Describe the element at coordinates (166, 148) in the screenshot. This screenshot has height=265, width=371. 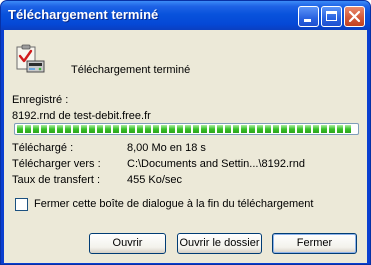
I see `downloaded-value: 8,00 Mo en 18 s` at that location.